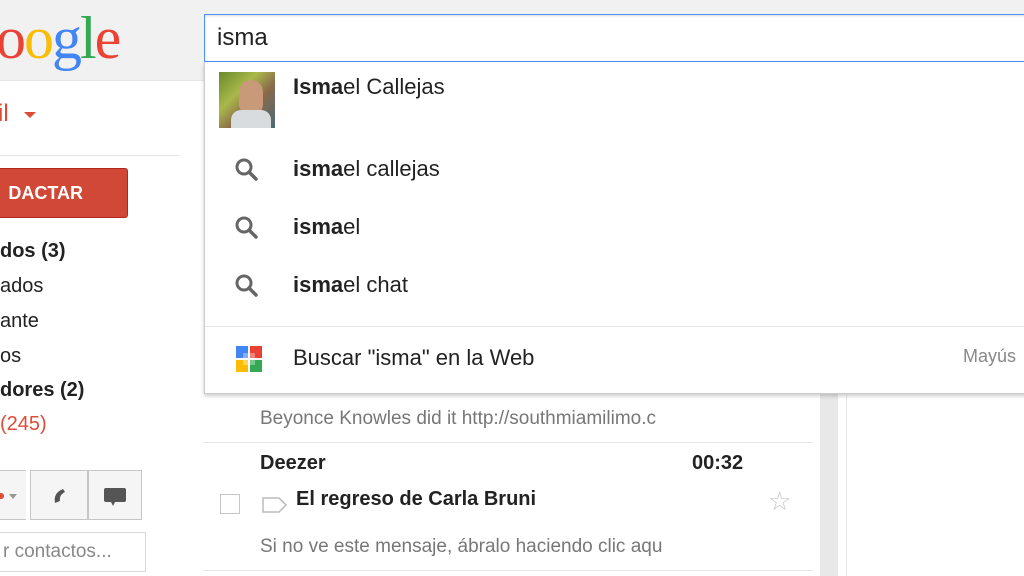  Describe the element at coordinates (60, 38) in the screenshot. I see `google-logo: oogle` at that location.